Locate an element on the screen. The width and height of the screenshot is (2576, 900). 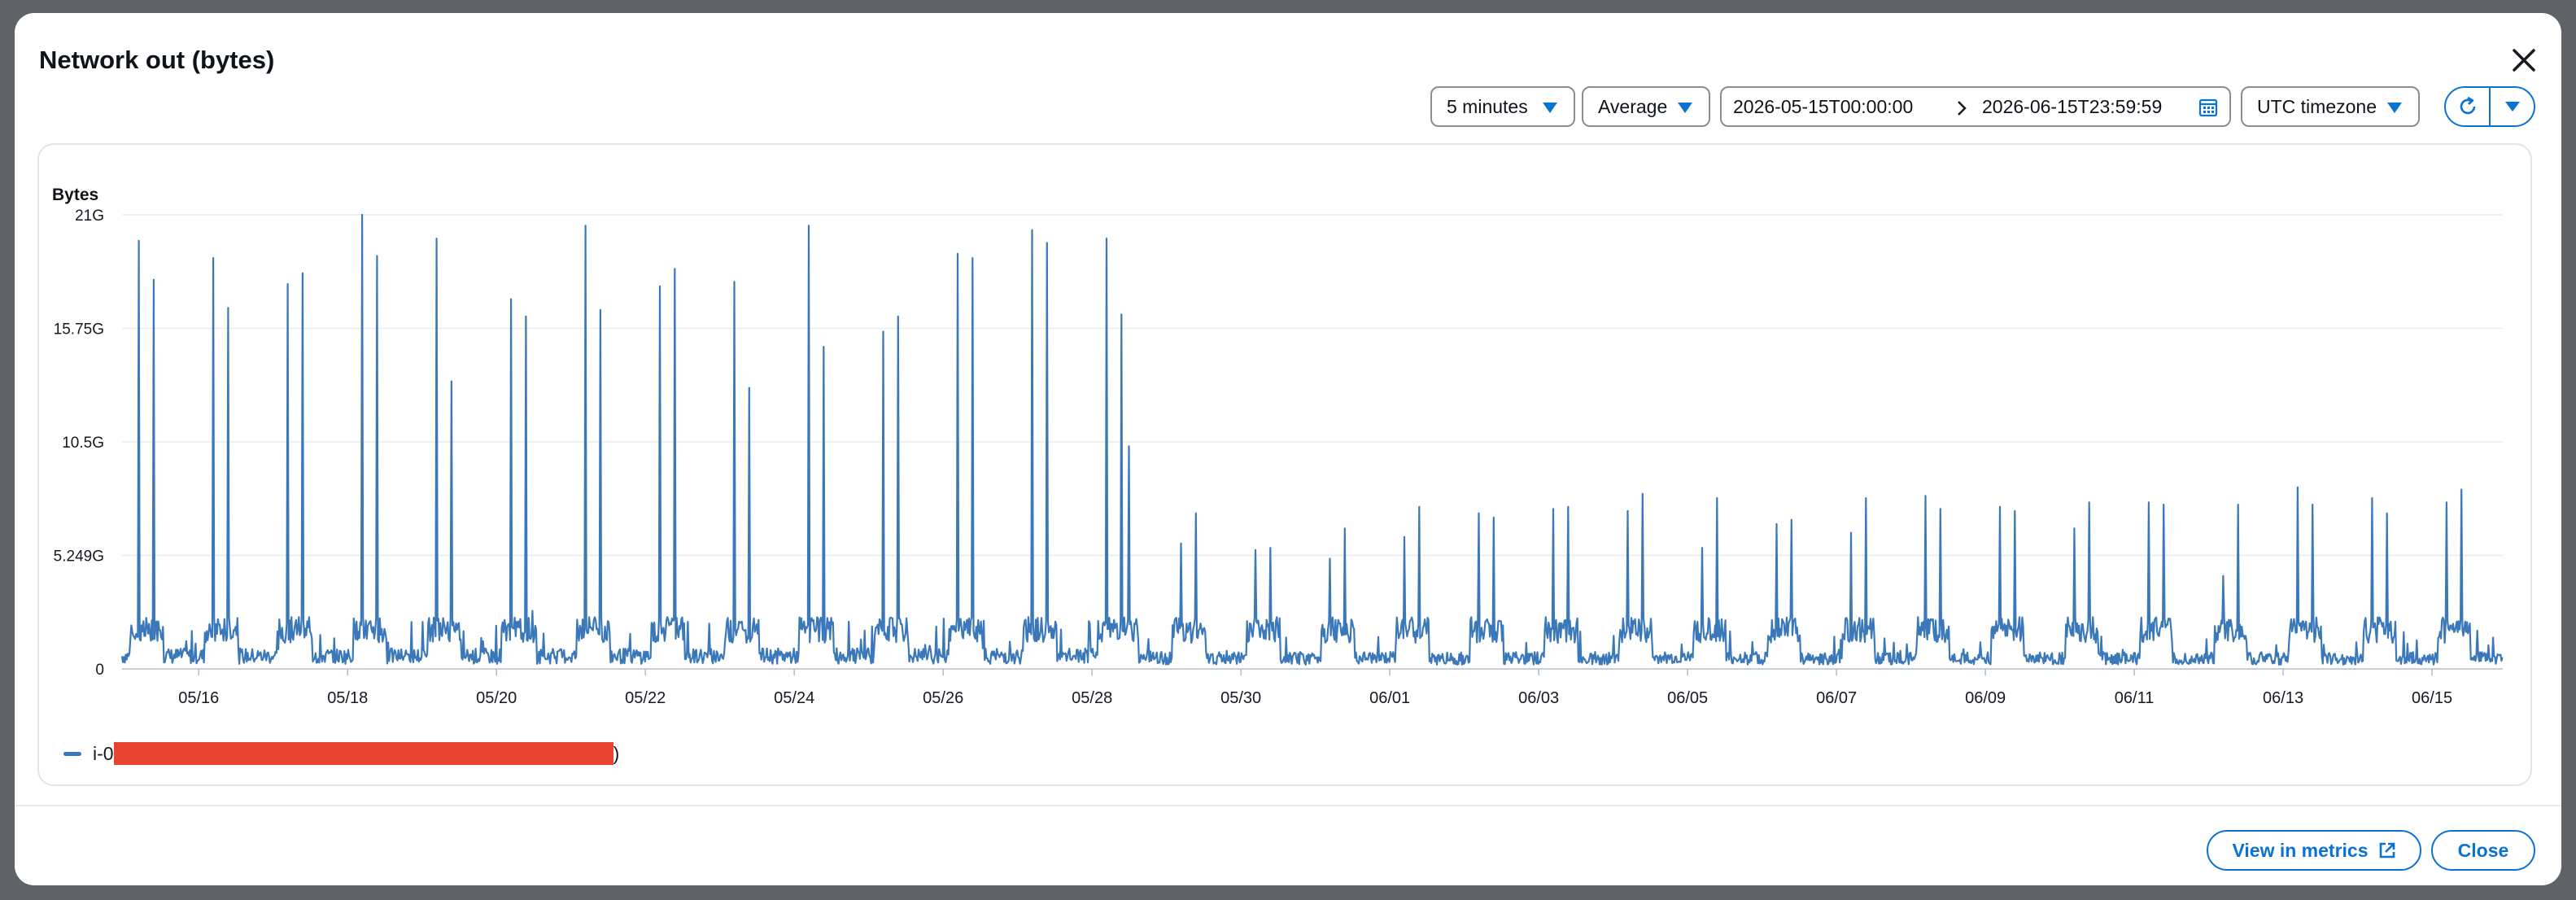
x-tick-label: 05/28 is located at coordinates (1092, 698).